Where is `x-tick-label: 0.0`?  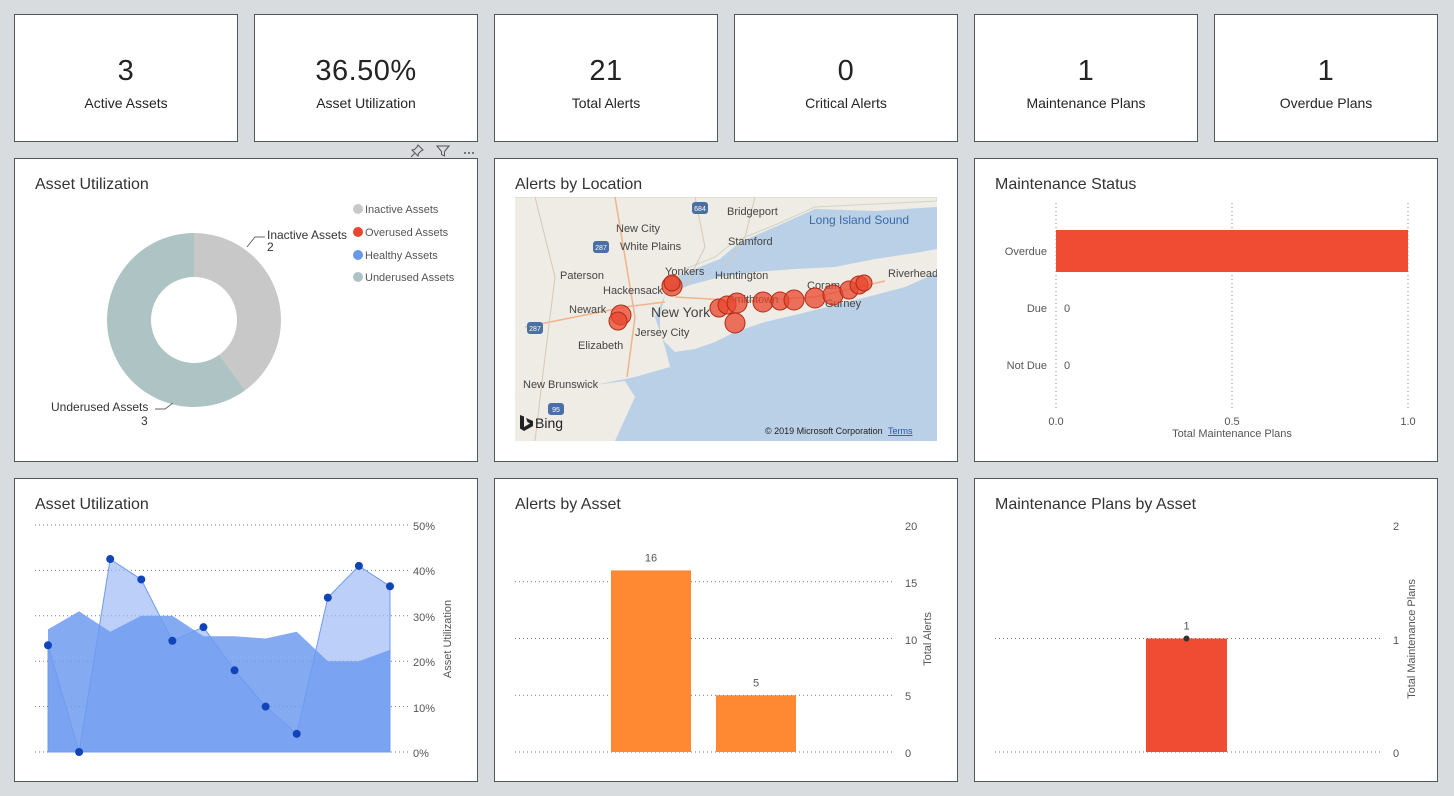 x-tick-label: 0.0 is located at coordinates (1055, 422).